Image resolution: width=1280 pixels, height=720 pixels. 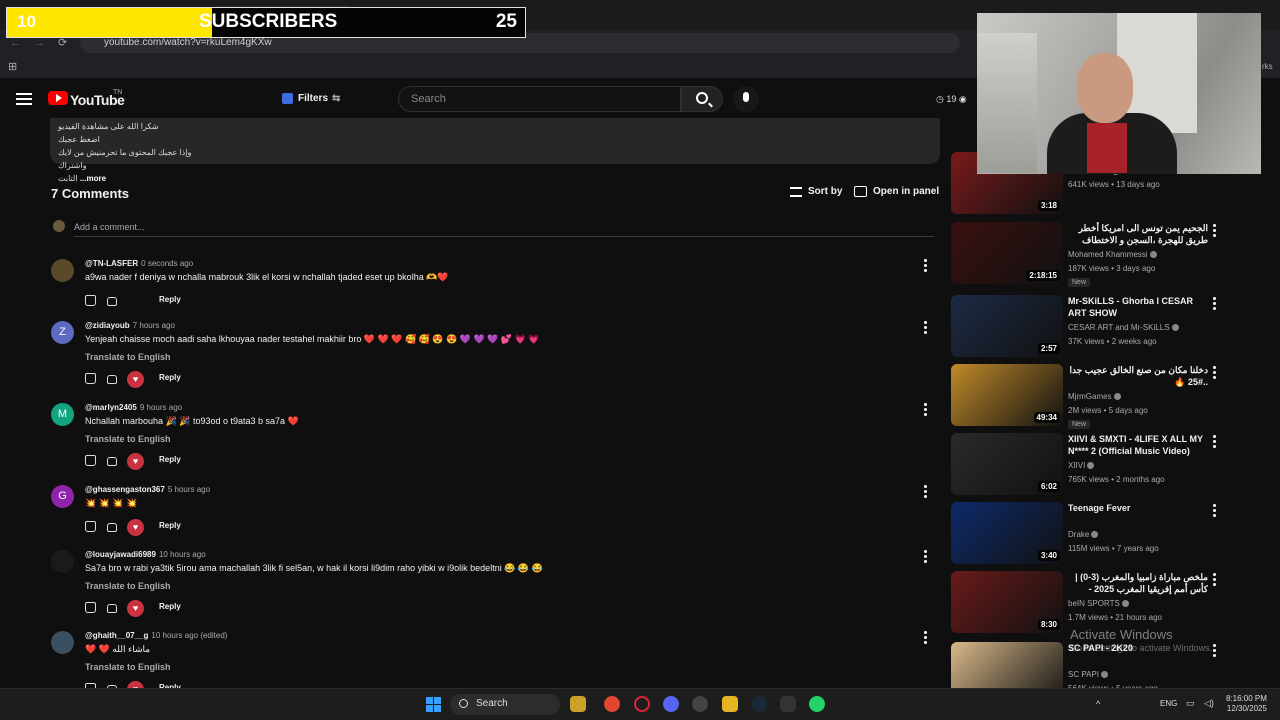 What do you see at coordinates (1098, 704) in the screenshot?
I see `tray-chevron-icon: ^` at bounding box center [1098, 704].